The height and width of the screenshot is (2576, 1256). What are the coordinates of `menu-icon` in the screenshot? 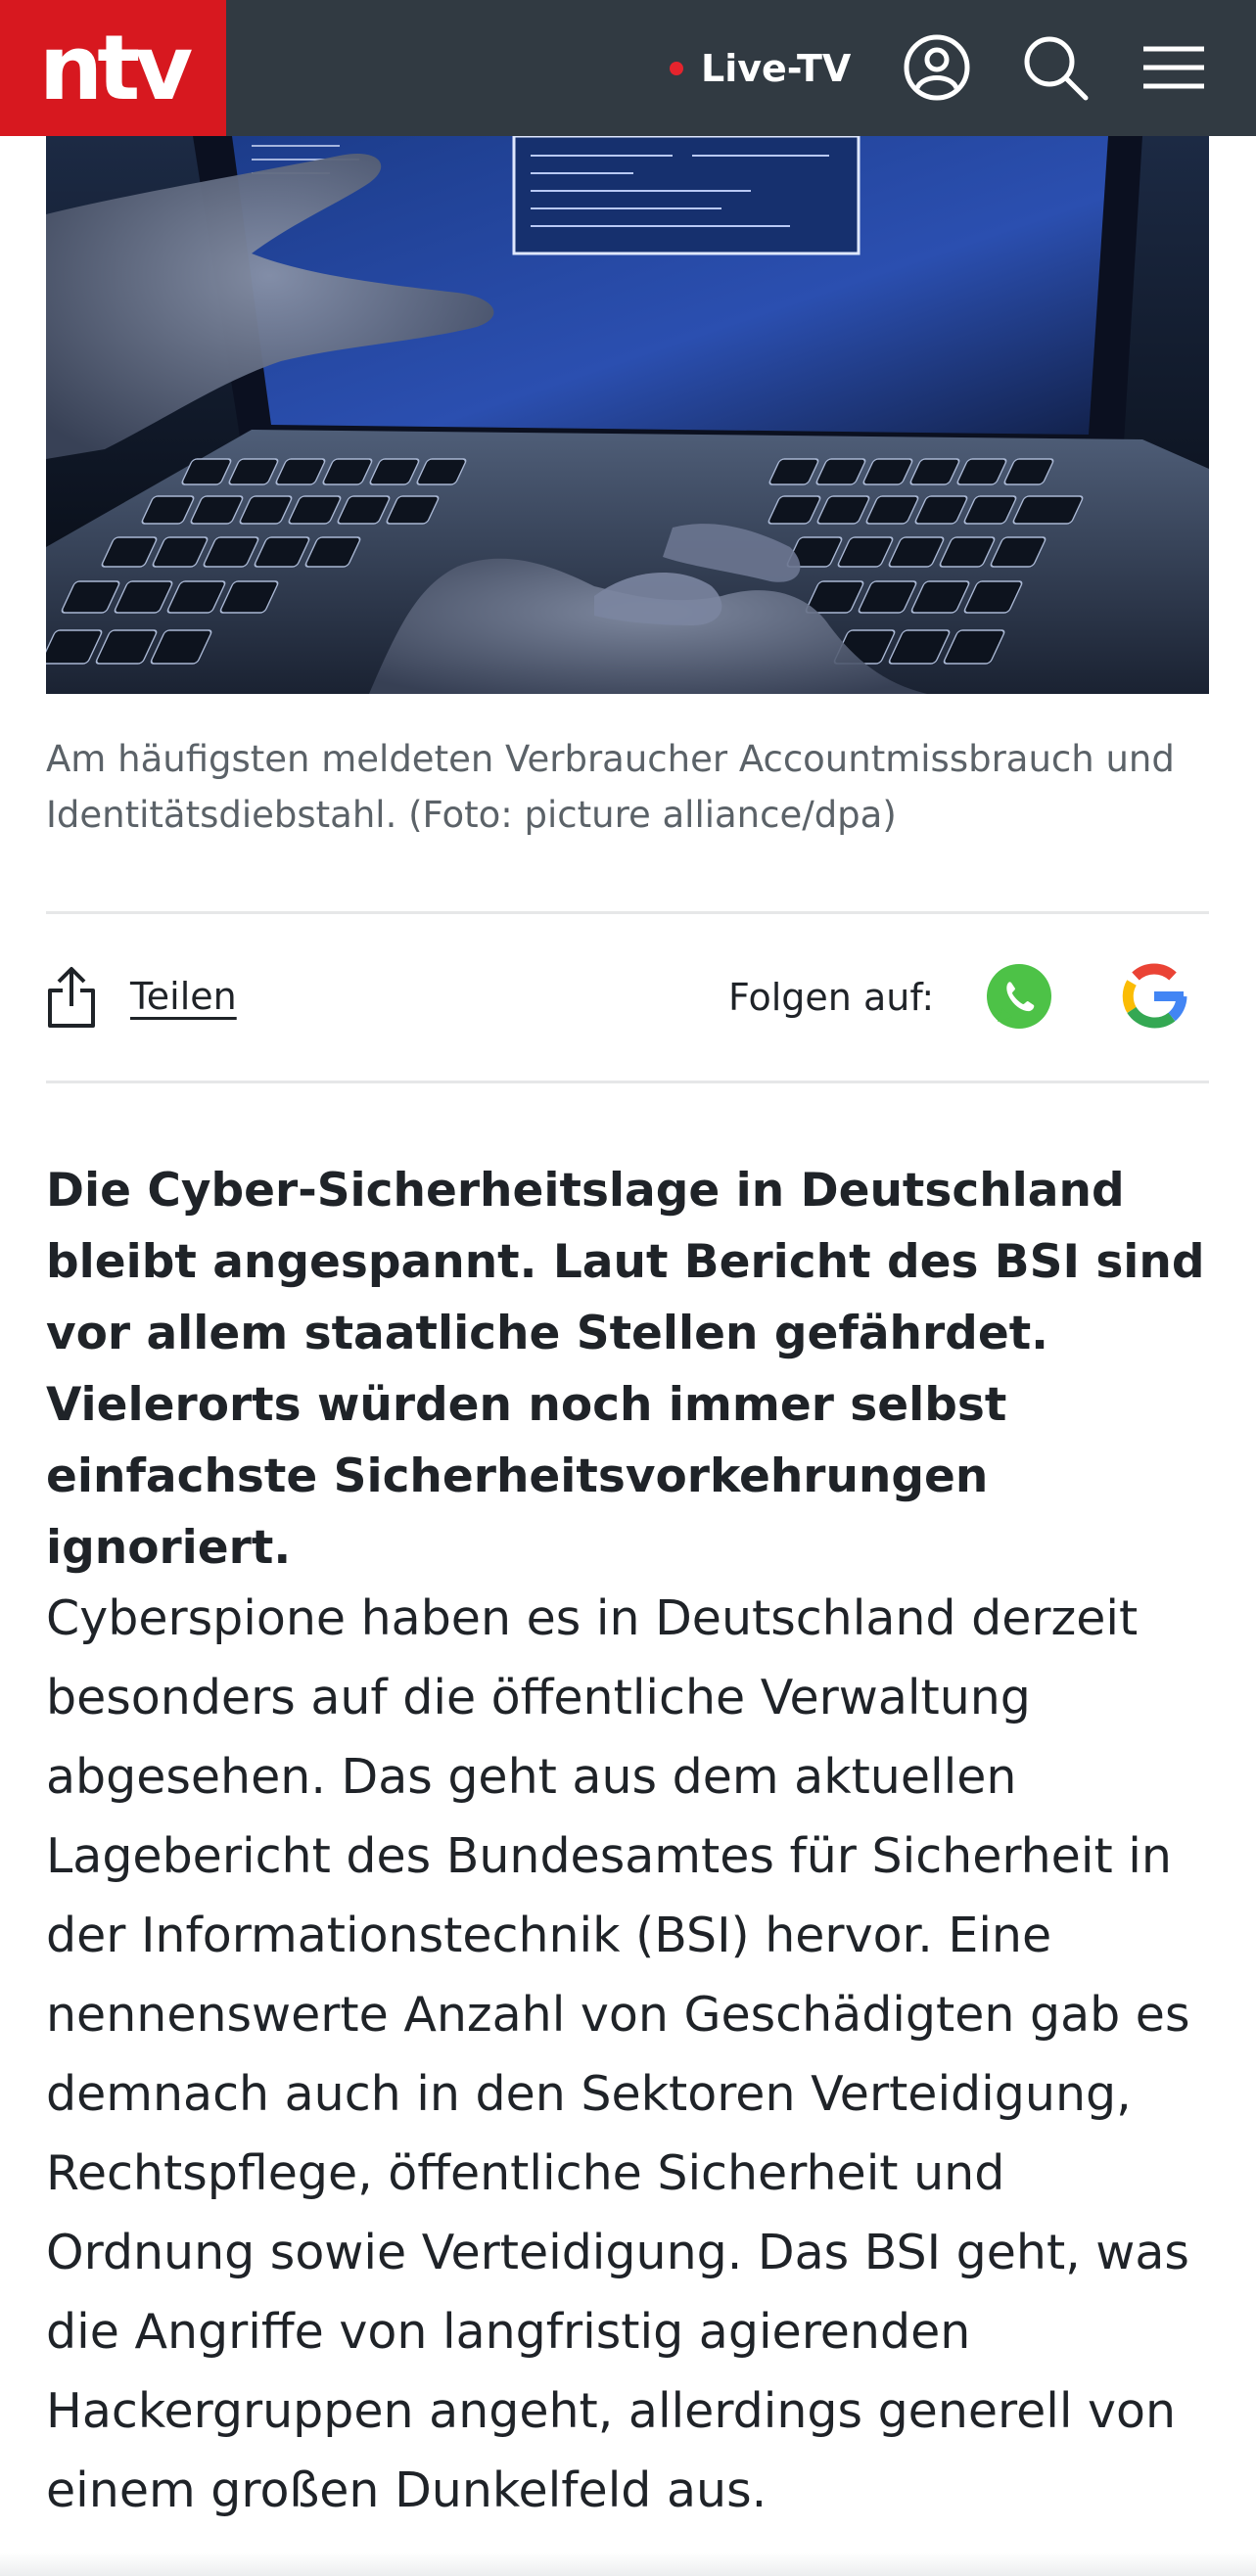 It's located at (1174, 67).